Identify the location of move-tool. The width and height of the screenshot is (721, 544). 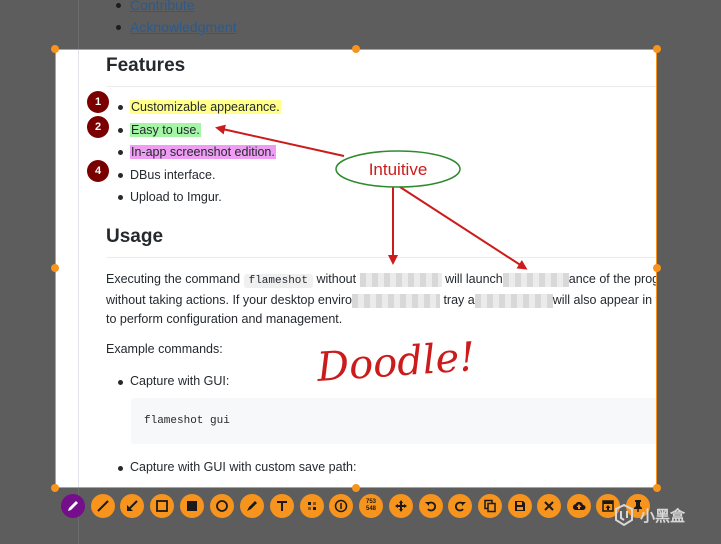
(401, 506).